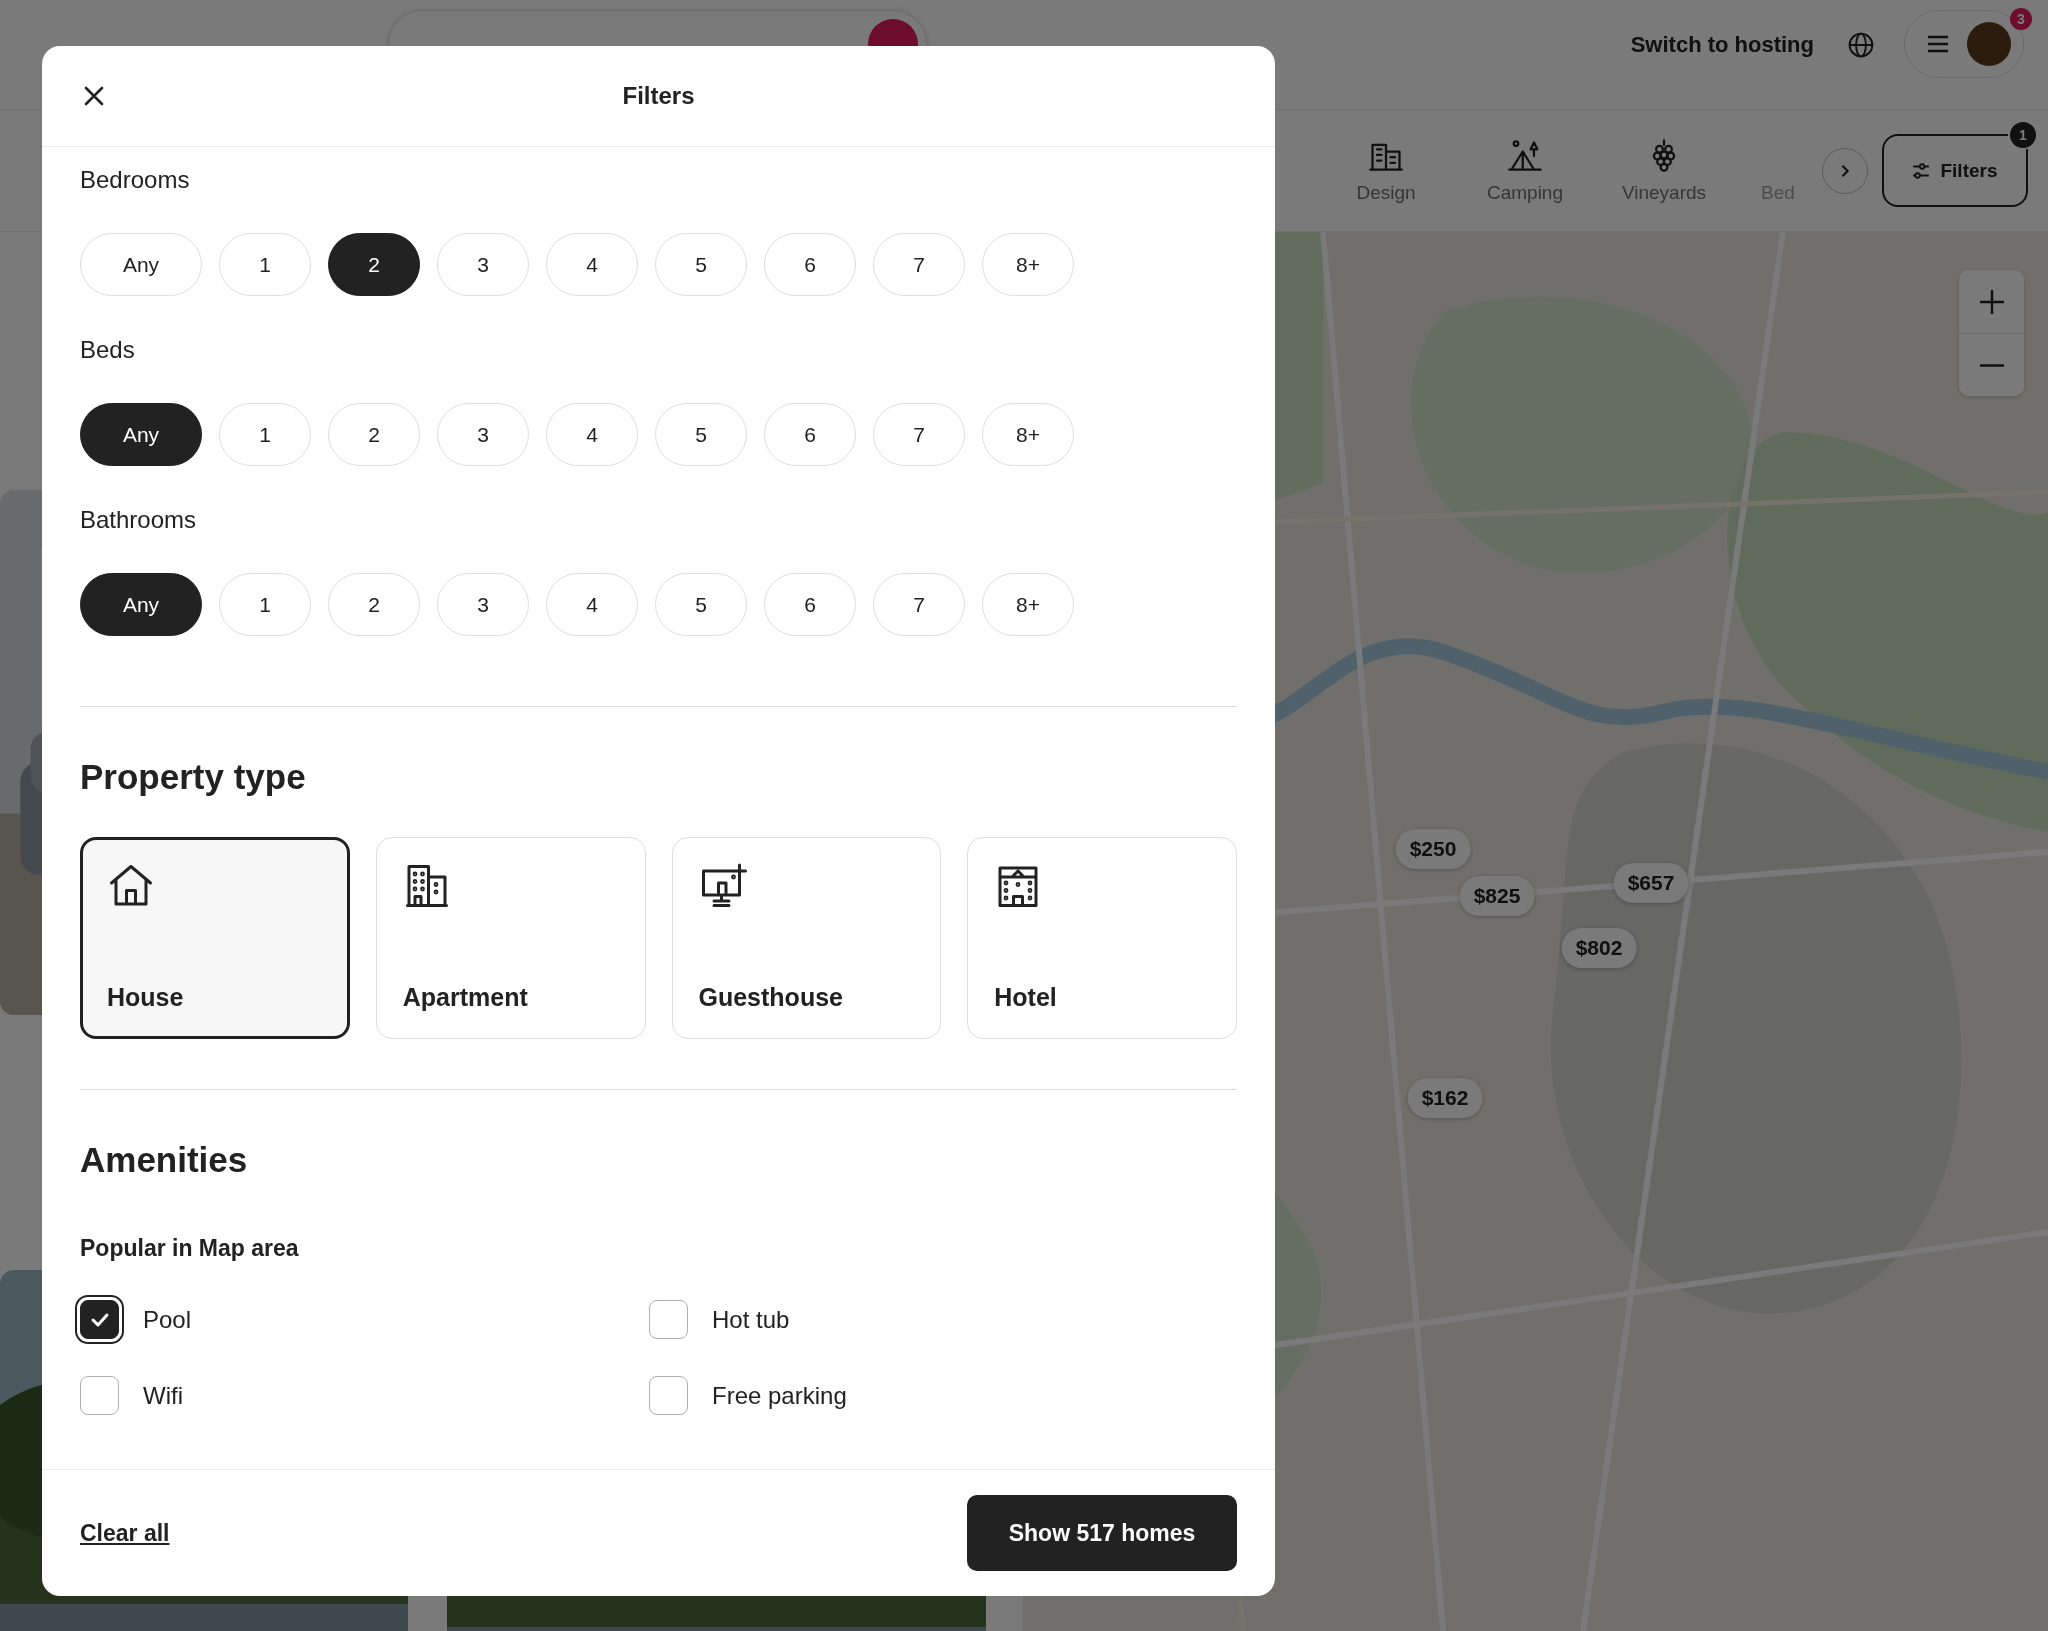 The height and width of the screenshot is (1631, 2048). I want to click on checkbox-label: Hot tub, so click(751, 1319).